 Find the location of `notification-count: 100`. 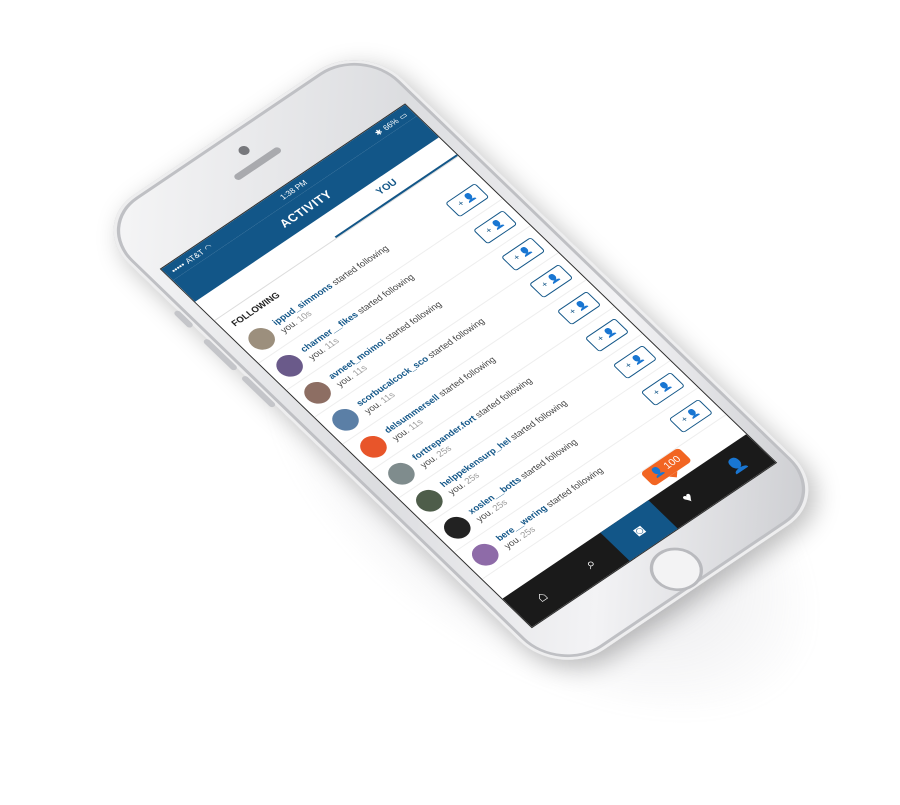

notification-count: 100 is located at coordinates (672, 463).